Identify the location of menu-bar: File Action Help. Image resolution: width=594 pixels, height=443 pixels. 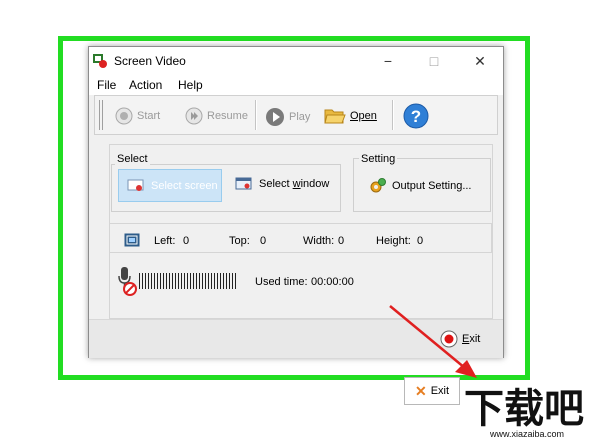
(296, 85).